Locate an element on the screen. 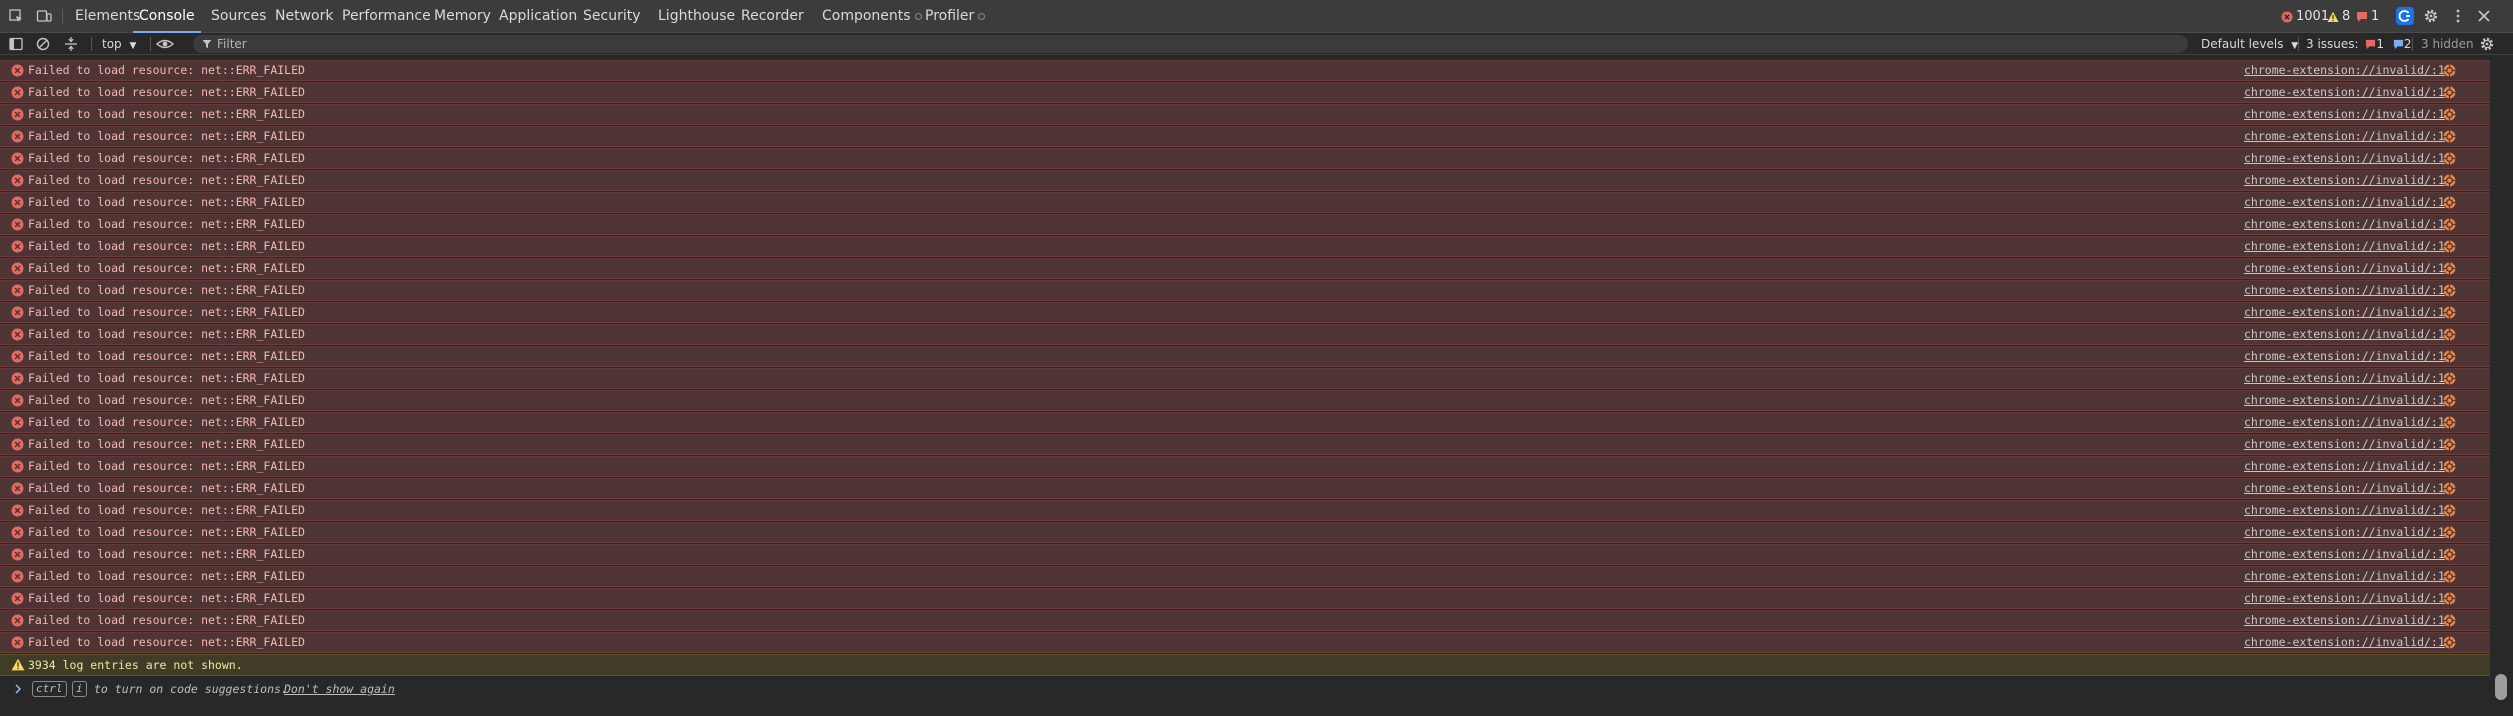 The width and height of the screenshot is (2513, 716). console-scrollbar is located at coordinates (2501, 386).